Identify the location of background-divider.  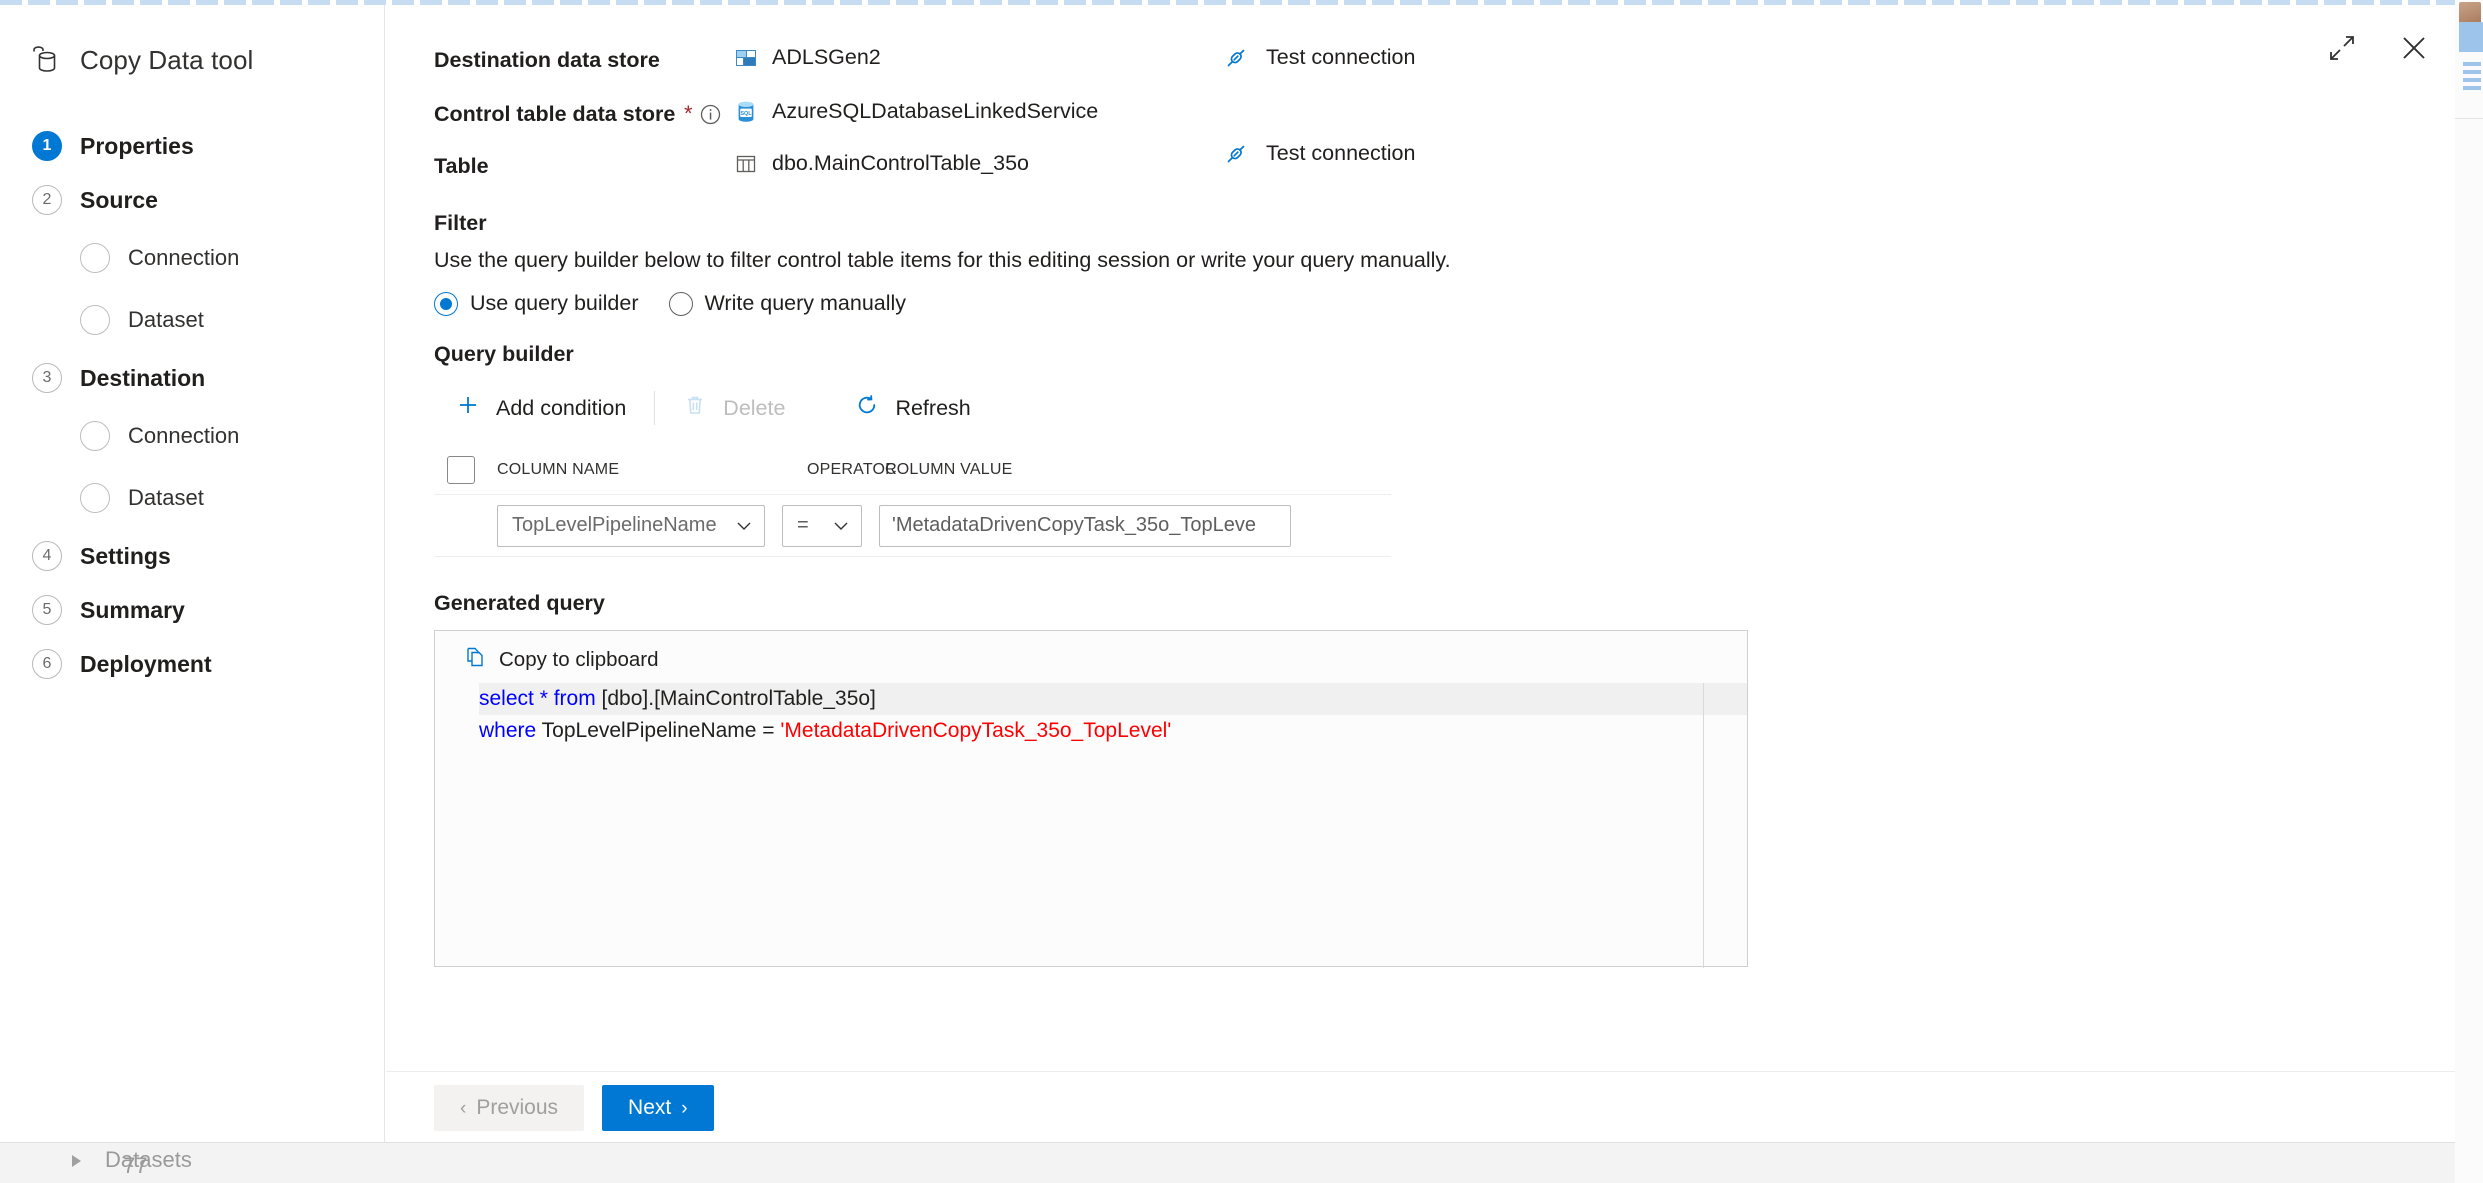
(2469, 118).